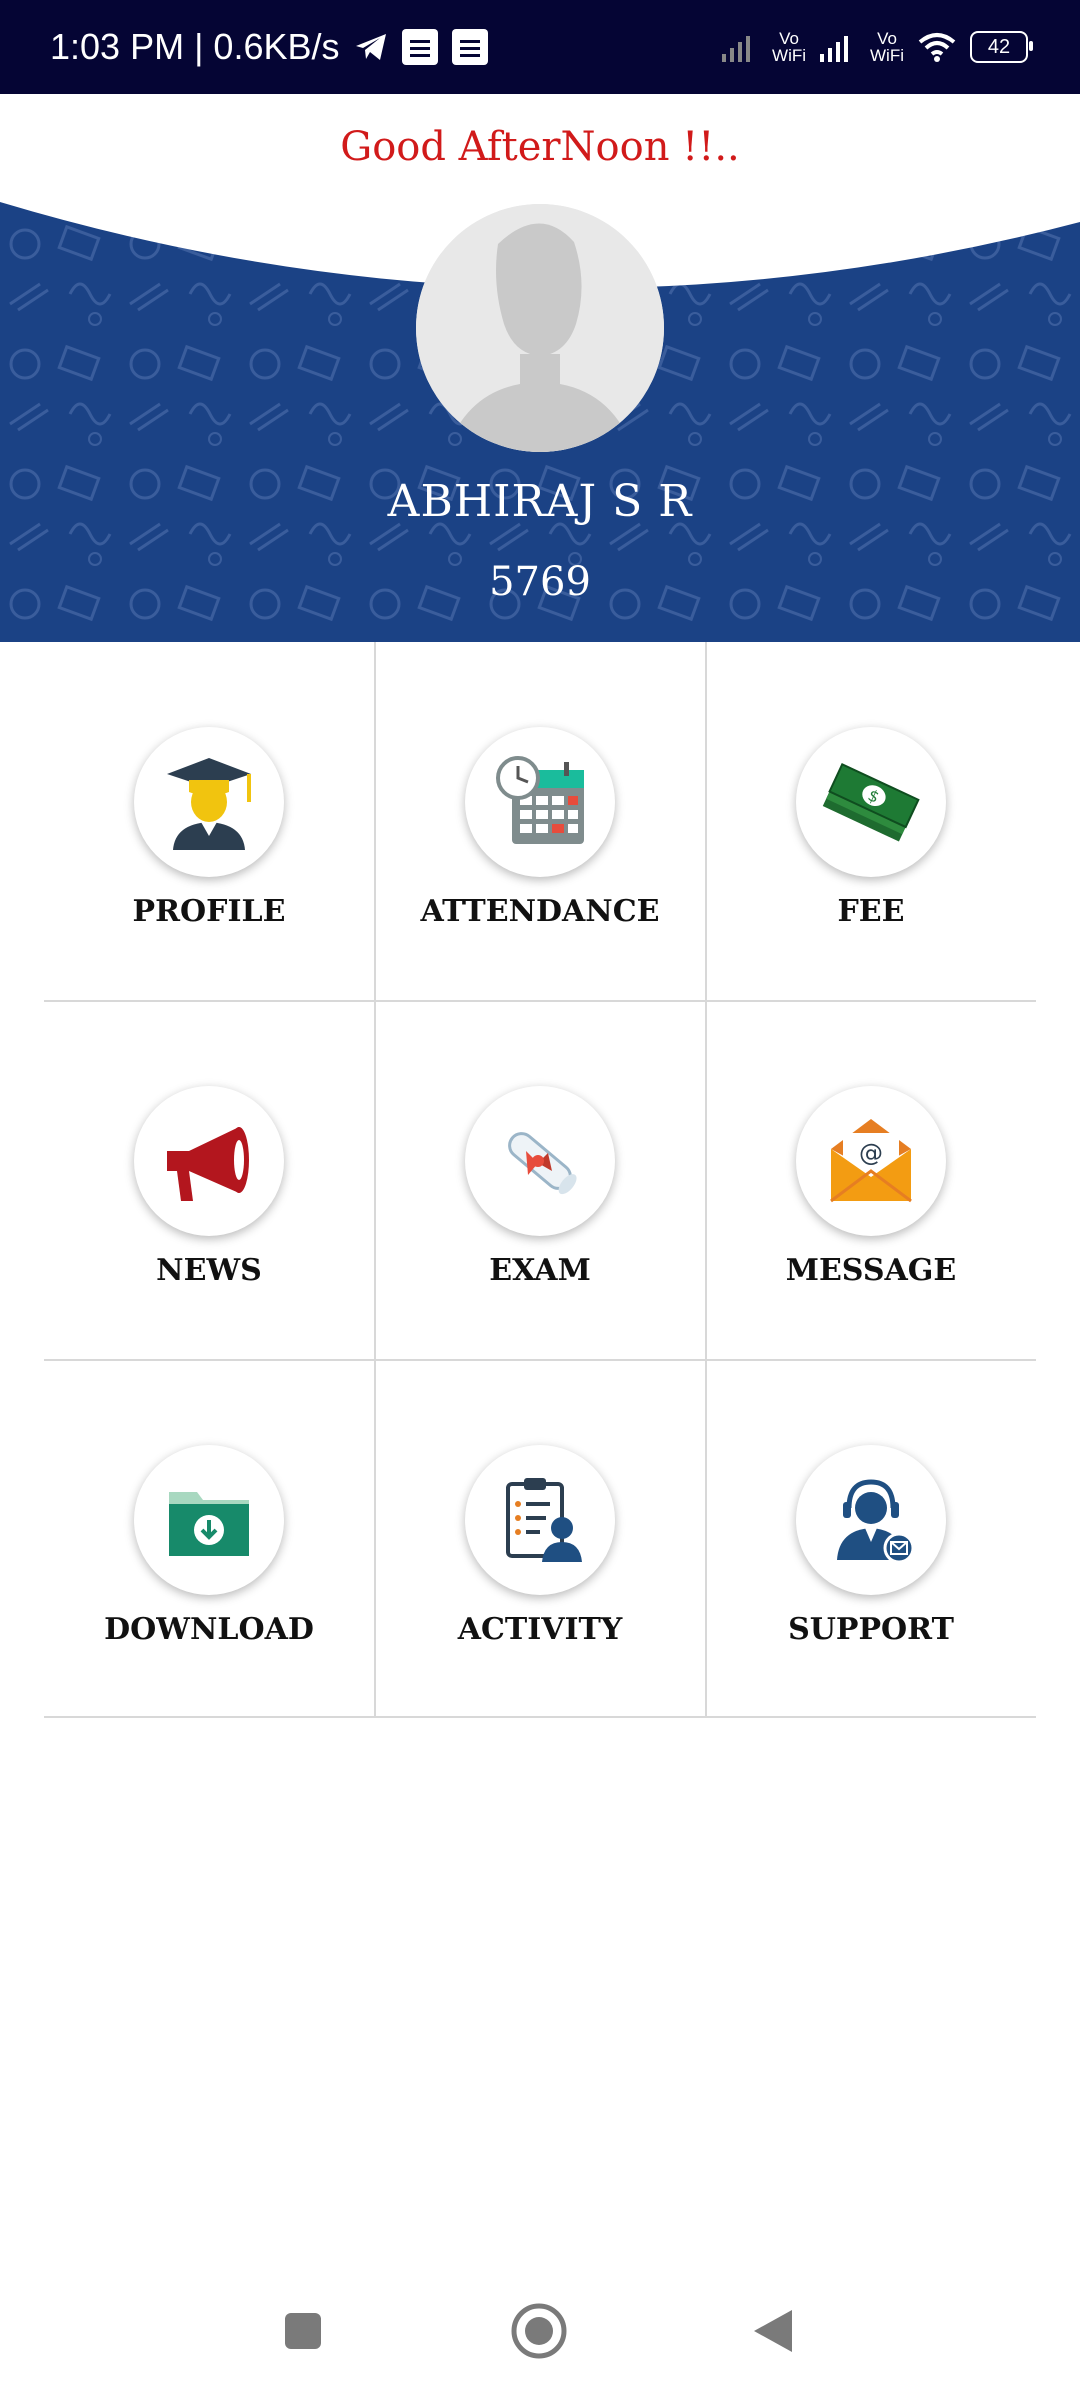  I want to click on home-icon, so click(539, 2331).